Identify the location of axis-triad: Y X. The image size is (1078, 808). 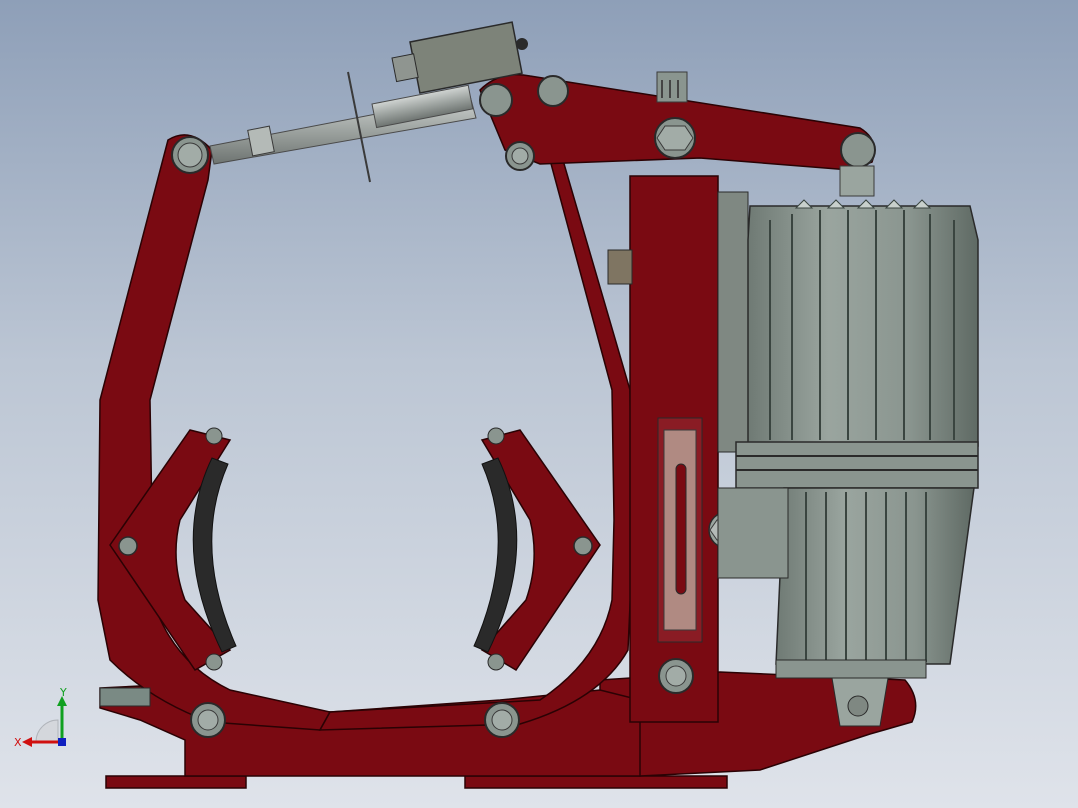
(40, 717).